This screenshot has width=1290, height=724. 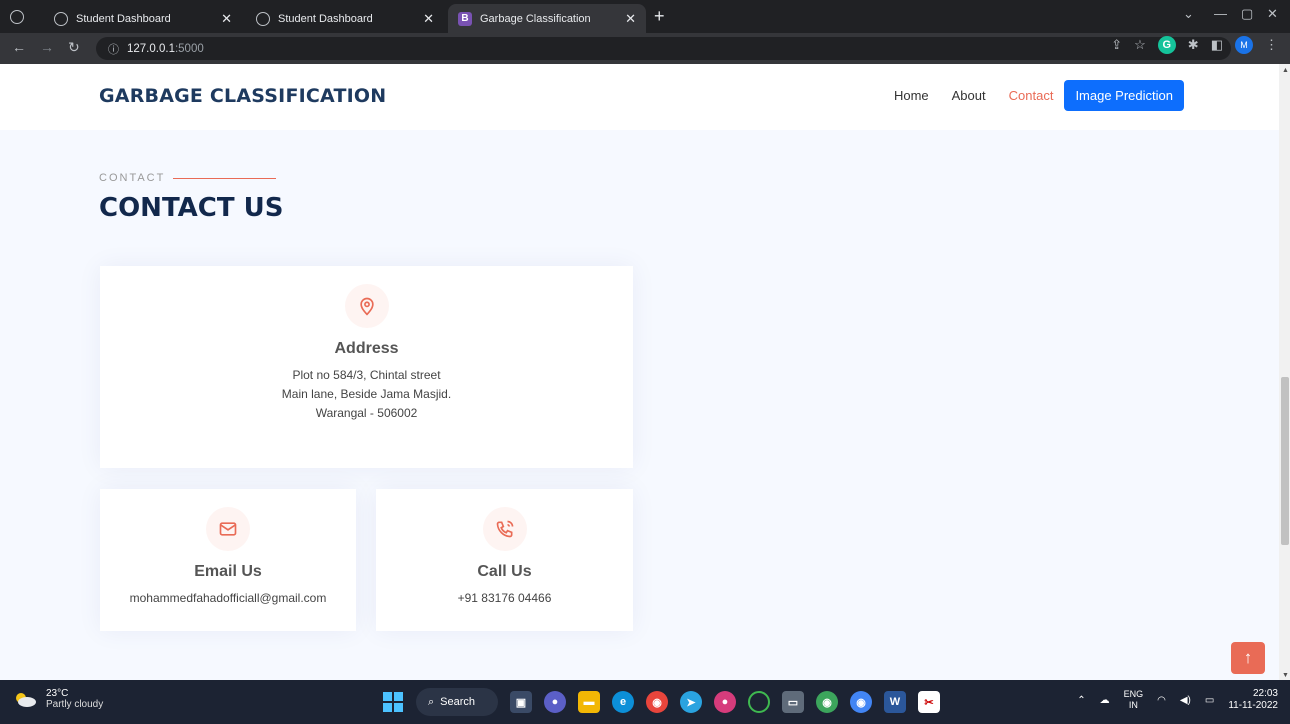 What do you see at coordinates (1081, 700) in the screenshot?
I see `tray-chevron-icon: ⌃` at bounding box center [1081, 700].